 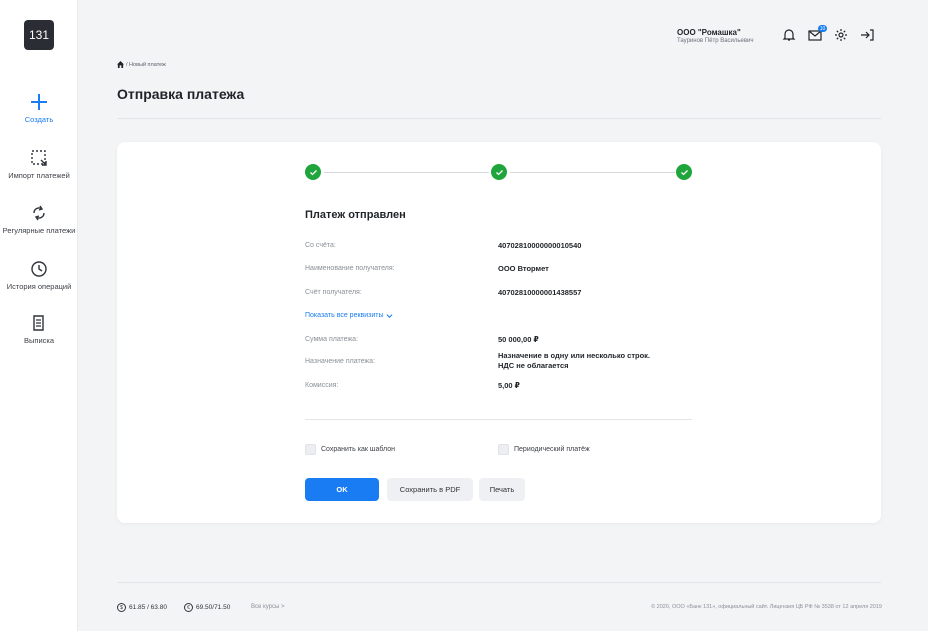 What do you see at coordinates (148, 607) in the screenshot?
I see `usd-rate-value: 61.85 / 63.80` at bounding box center [148, 607].